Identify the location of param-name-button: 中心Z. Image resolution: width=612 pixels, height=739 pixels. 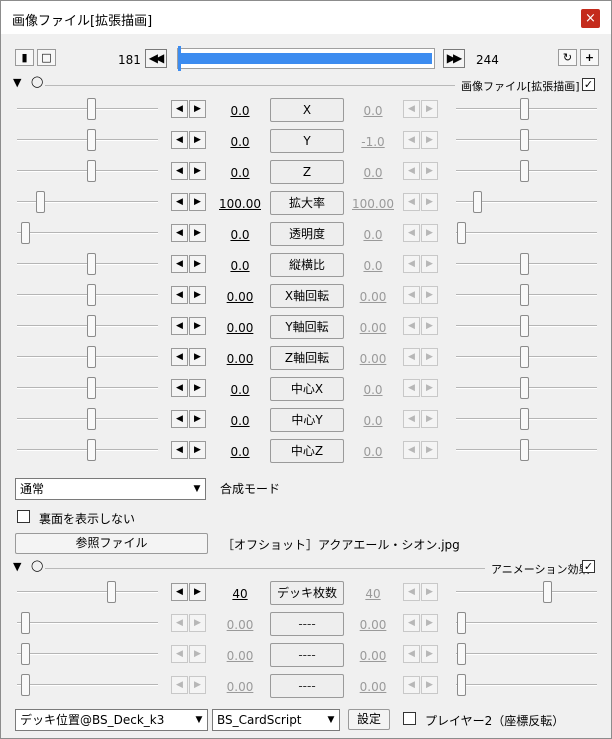
(307, 451).